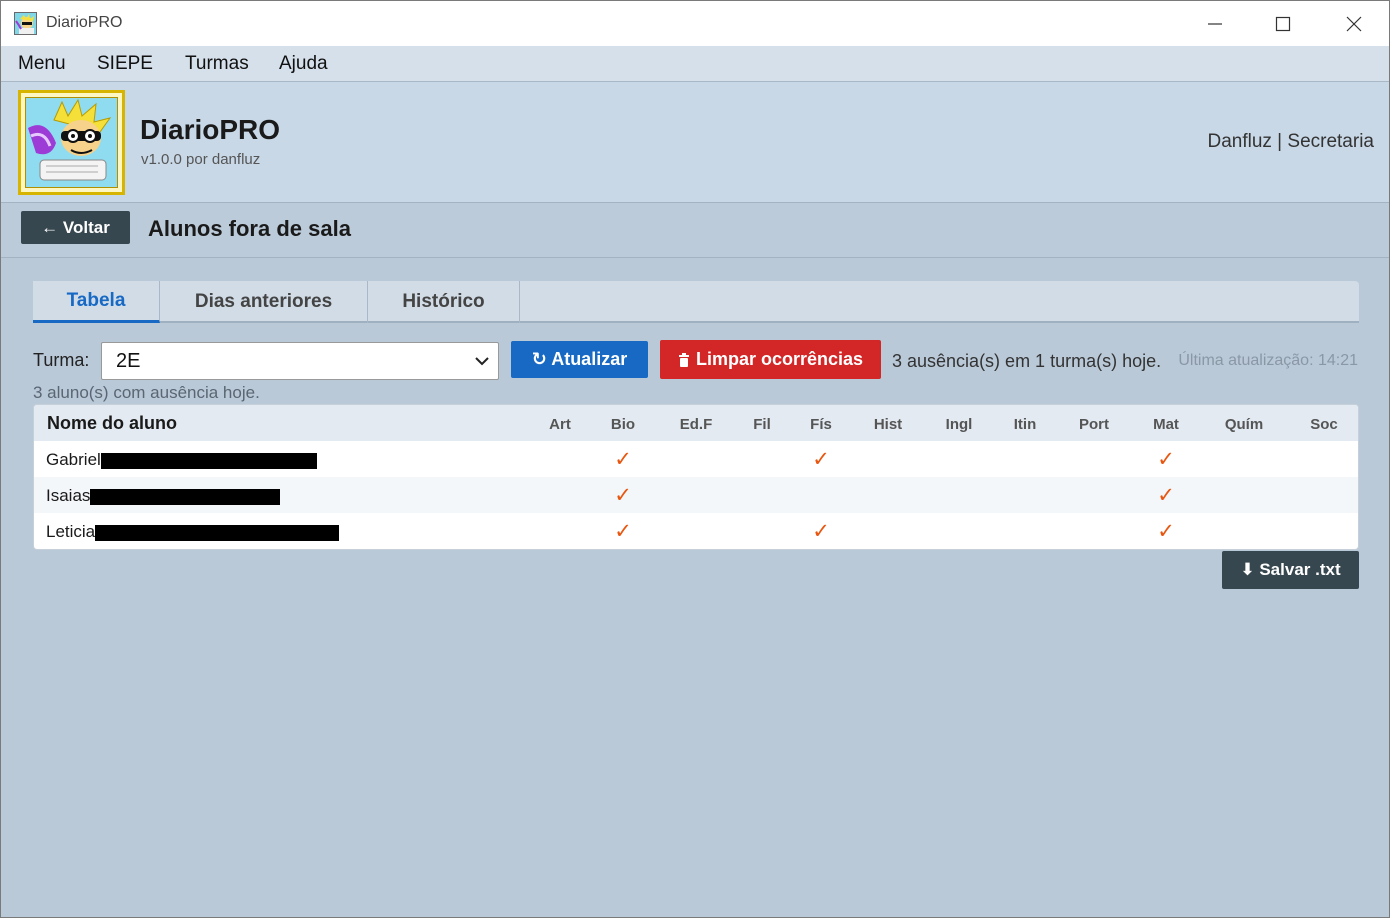 The height and width of the screenshot is (918, 1390). What do you see at coordinates (1025, 424) in the screenshot?
I see `column-header-itin: Itin` at bounding box center [1025, 424].